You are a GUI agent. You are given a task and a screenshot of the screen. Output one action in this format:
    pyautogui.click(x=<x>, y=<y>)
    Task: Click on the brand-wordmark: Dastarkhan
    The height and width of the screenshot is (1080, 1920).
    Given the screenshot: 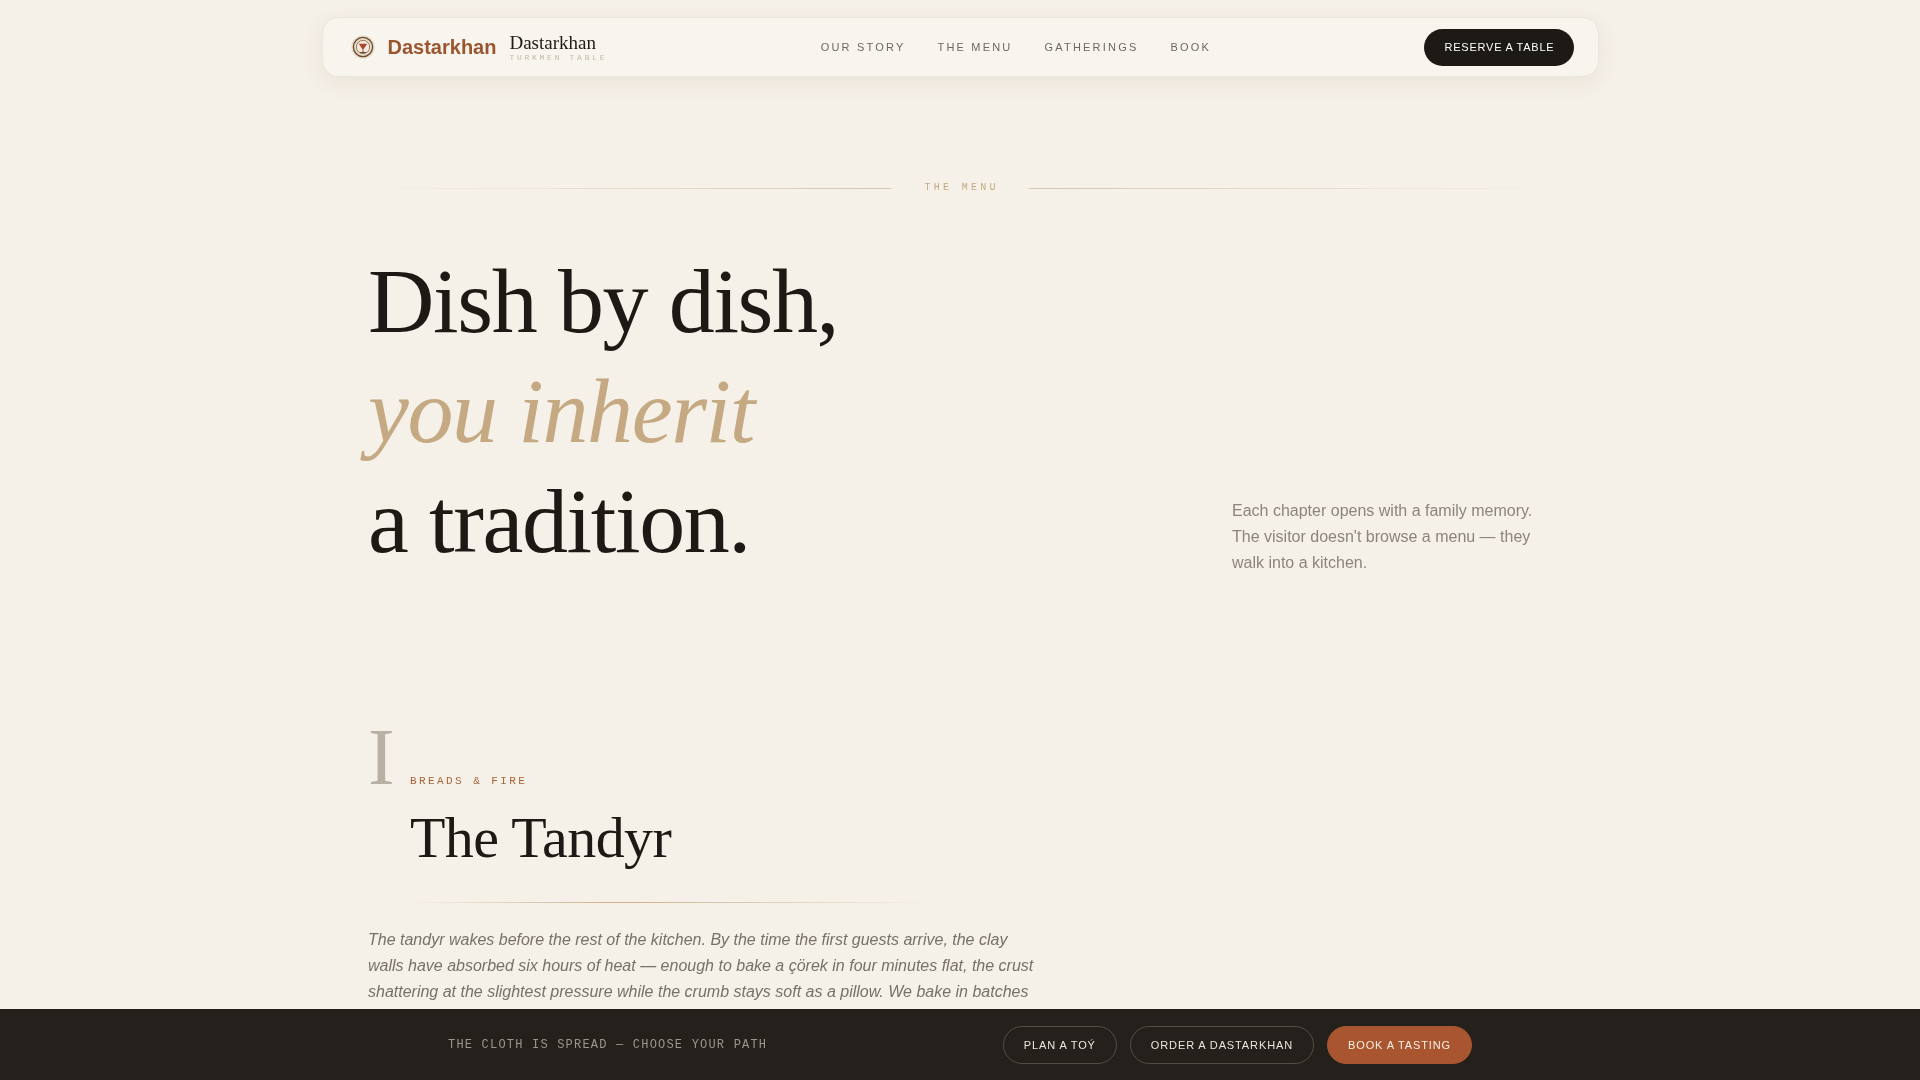 What is the action you would take?
    pyautogui.click(x=553, y=42)
    